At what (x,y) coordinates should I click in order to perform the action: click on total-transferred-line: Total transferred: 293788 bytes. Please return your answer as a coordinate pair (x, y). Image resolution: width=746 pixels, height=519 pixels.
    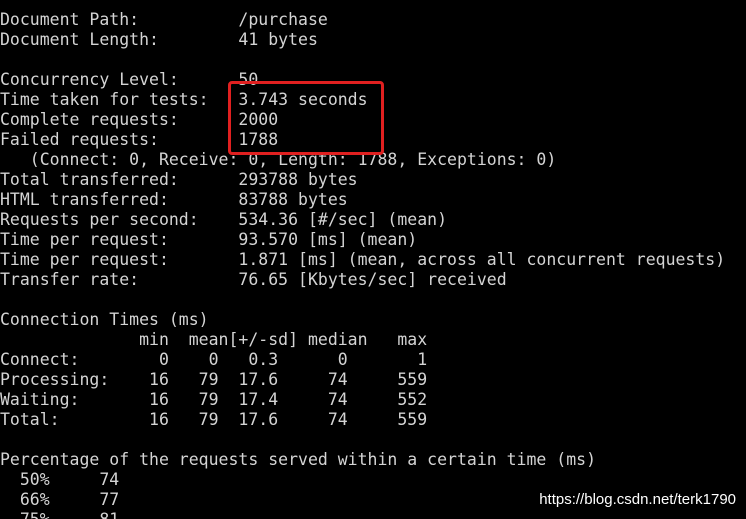
    Looking at the image, I should click on (179, 179).